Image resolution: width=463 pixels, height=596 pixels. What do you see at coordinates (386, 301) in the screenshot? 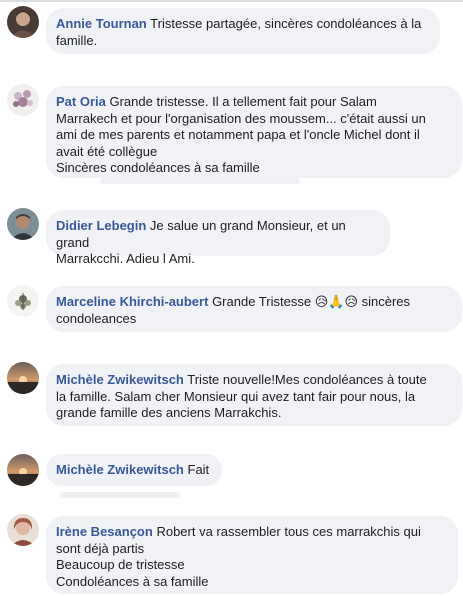
I see `comment-text: sincères` at bounding box center [386, 301].